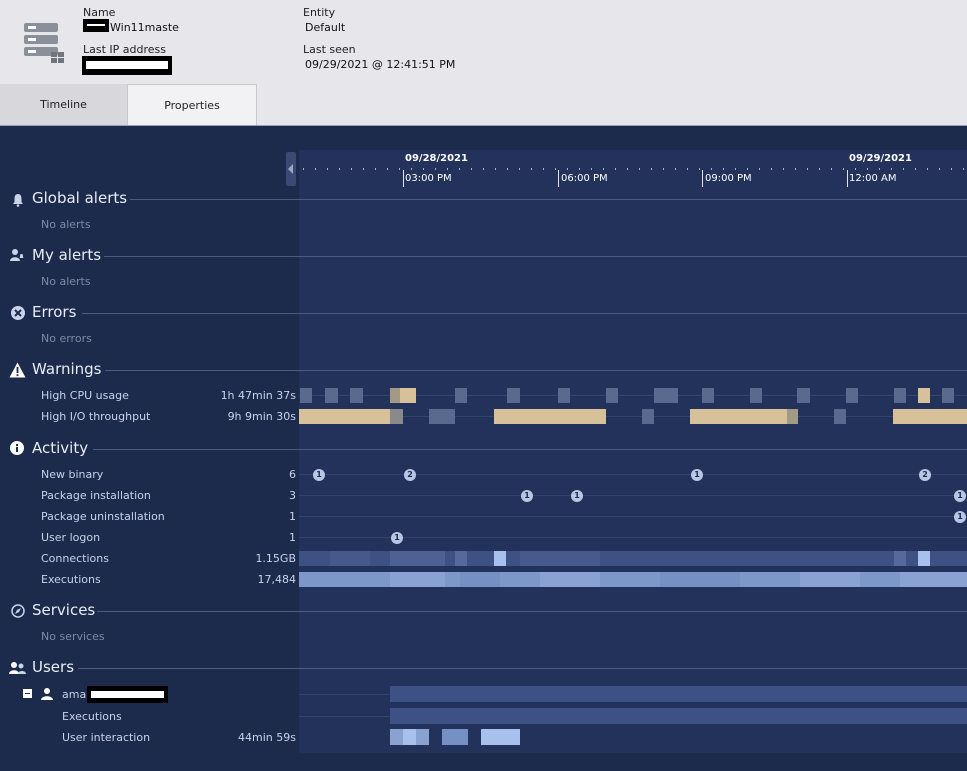 The image size is (967, 771). What do you see at coordinates (329, 49) in the screenshot?
I see `last-seen-label: Last seen` at bounding box center [329, 49].